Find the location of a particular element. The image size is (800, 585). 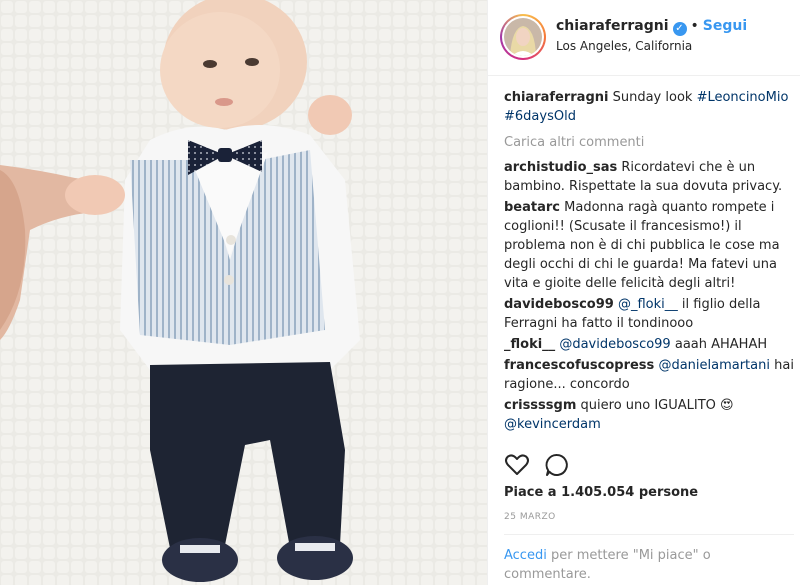

comment-username: crissssgm is located at coordinates (540, 405).